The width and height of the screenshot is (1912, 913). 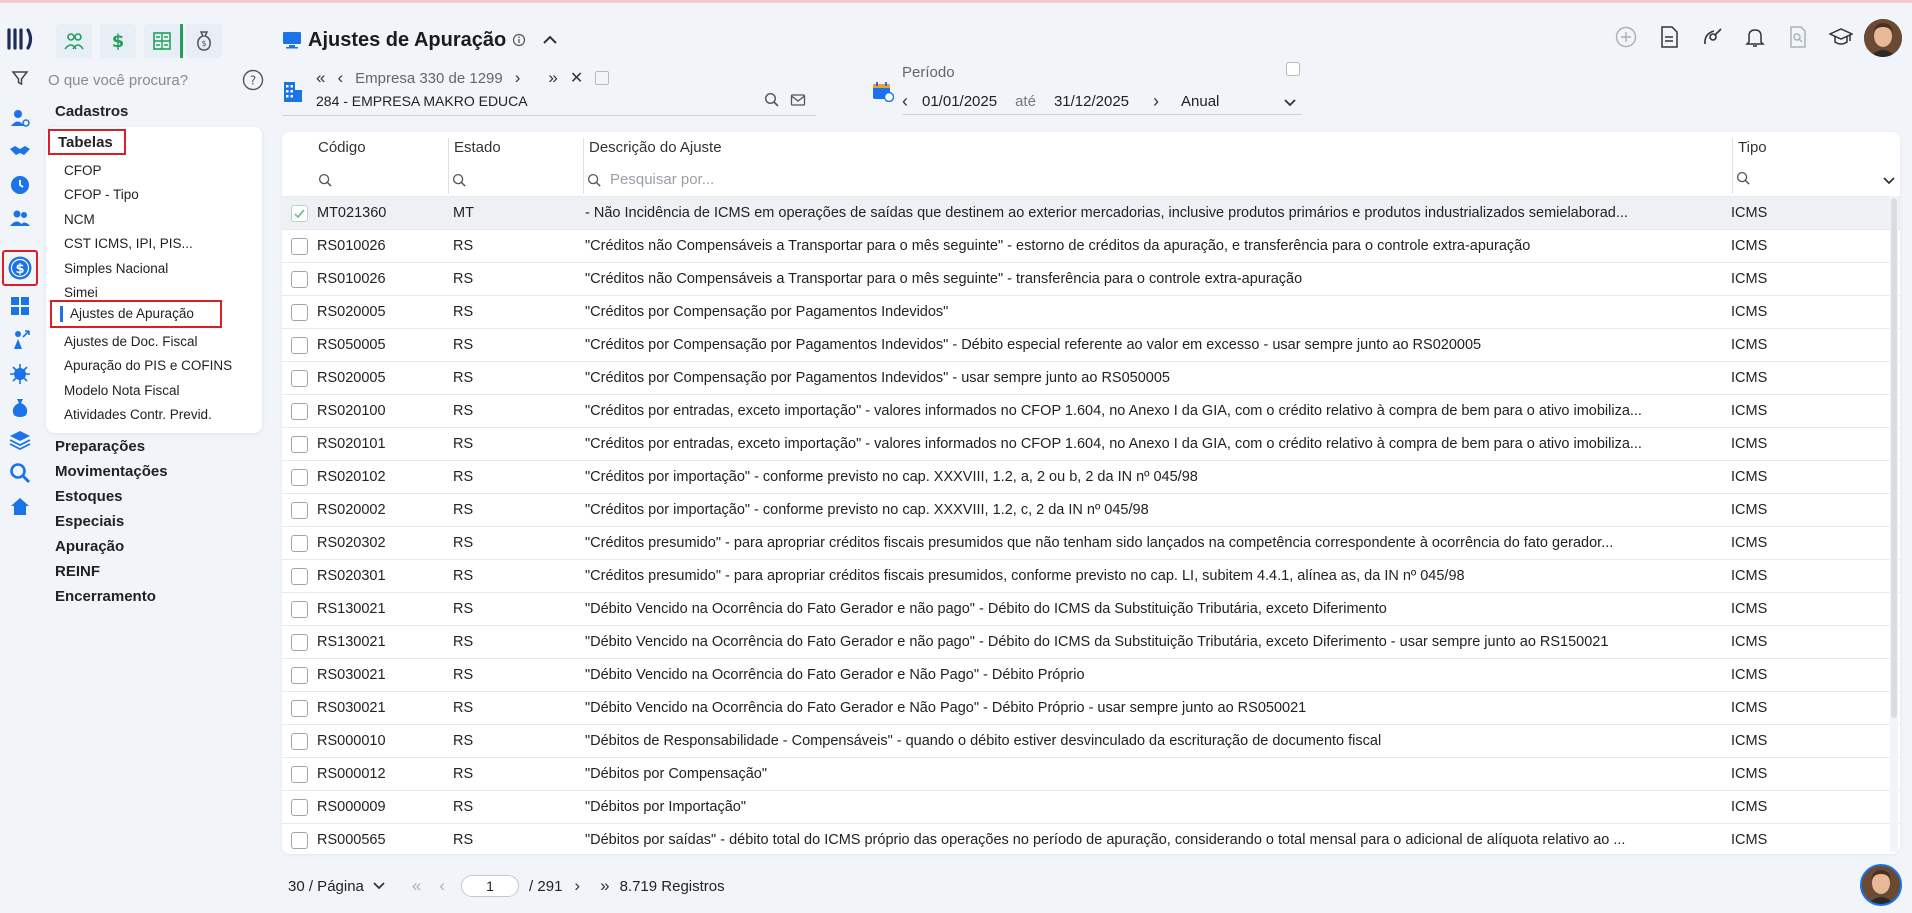 I want to click on next-company-icon: ›, so click(x=518, y=78).